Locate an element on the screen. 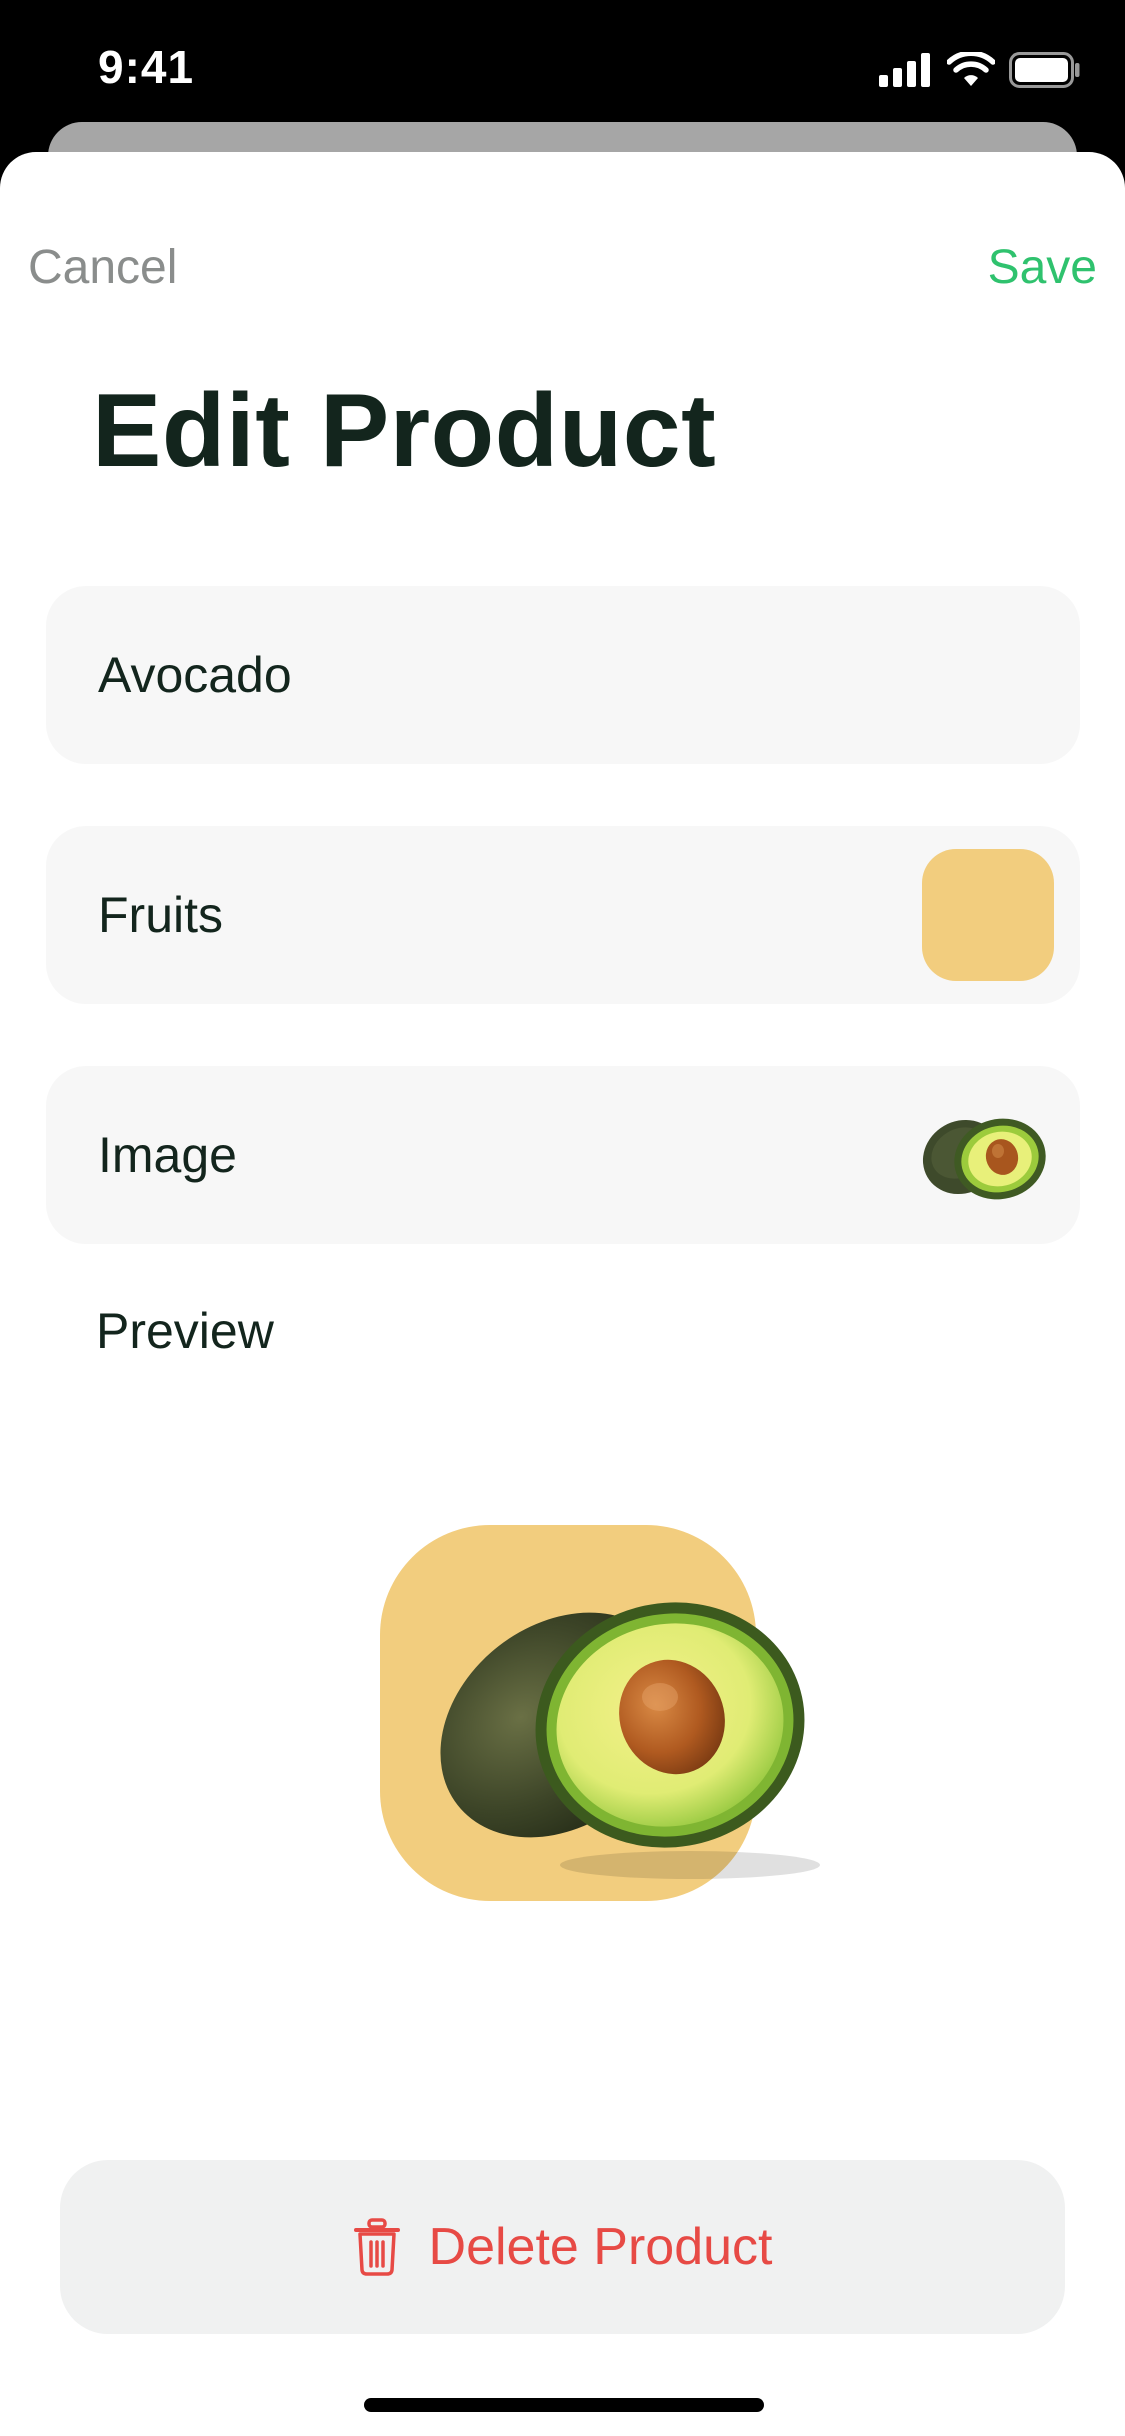 The width and height of the screenshot is (1125, 2436). page-title: Edit Product is located at coordinates (404, 431).